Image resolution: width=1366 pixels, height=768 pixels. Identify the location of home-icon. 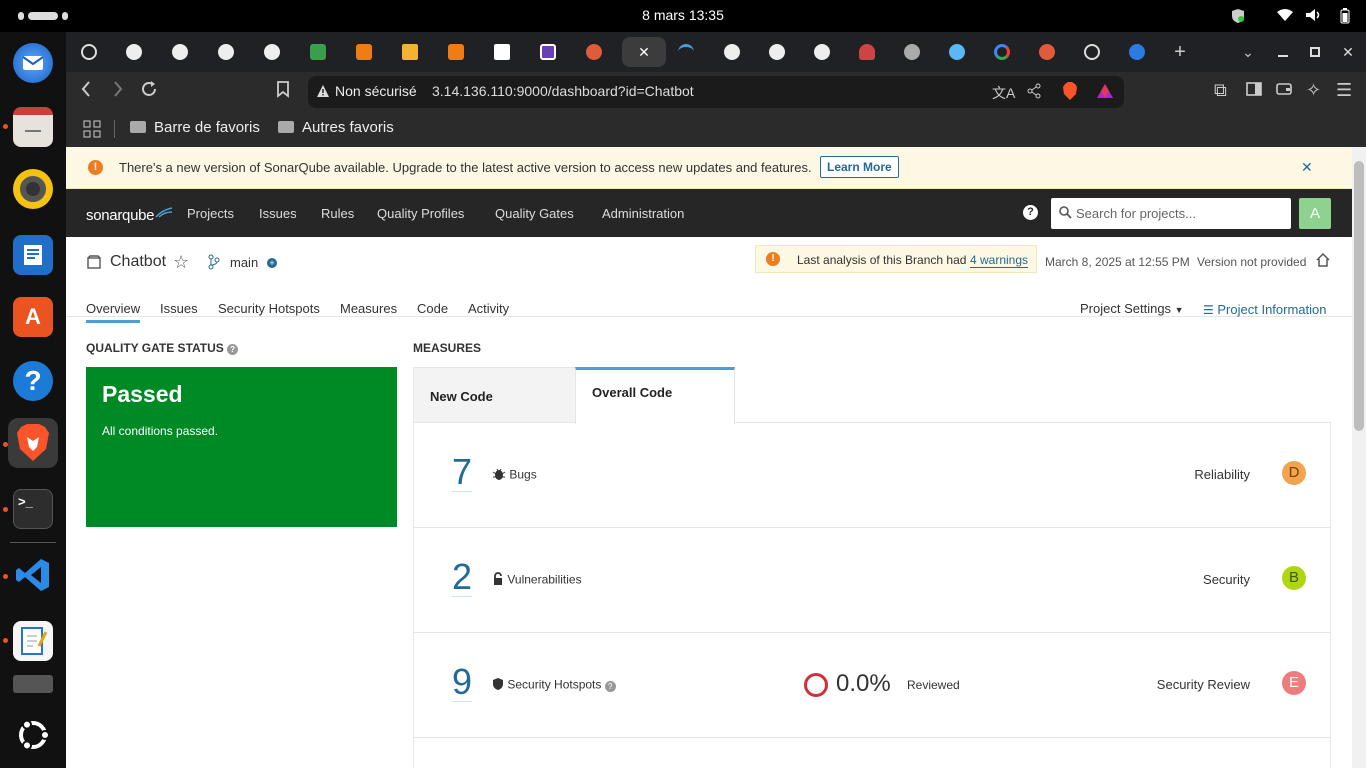
(1323, 262).